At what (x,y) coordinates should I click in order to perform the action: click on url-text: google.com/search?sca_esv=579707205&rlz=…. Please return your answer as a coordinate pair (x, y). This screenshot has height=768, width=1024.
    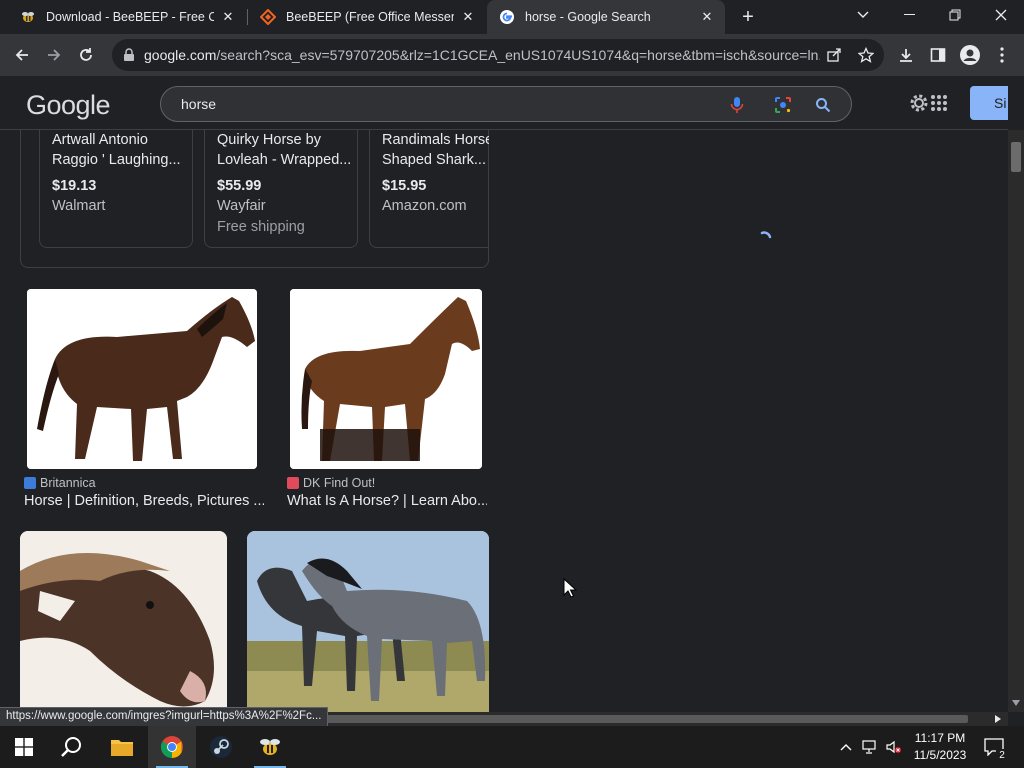
    Looking at the image, I should click on (482, 55).